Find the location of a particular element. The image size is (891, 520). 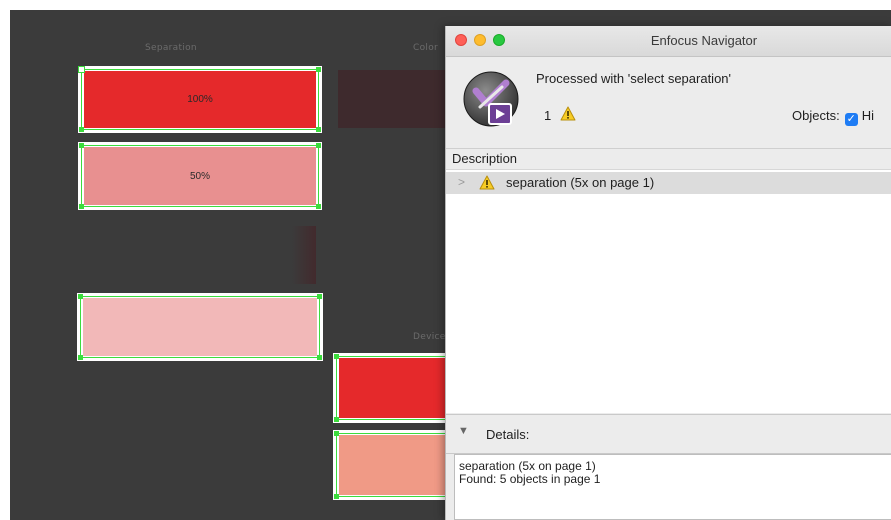

details-label: Details: is located at coordinates (508, 434).